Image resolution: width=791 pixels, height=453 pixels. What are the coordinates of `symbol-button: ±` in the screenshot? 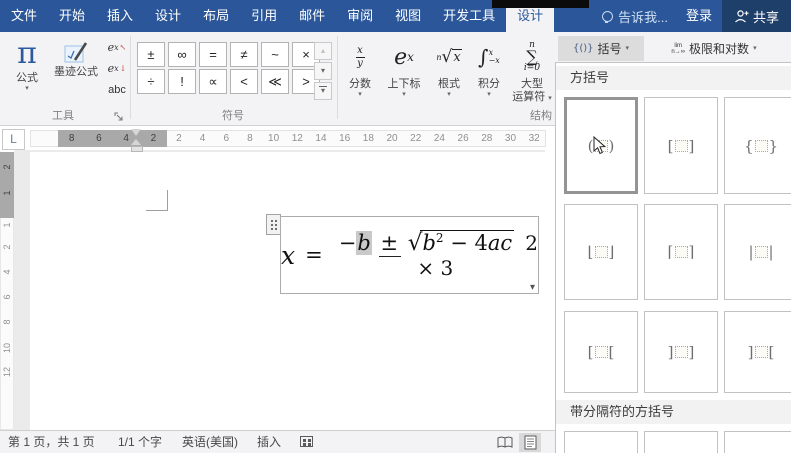 It's located at (151, 54).